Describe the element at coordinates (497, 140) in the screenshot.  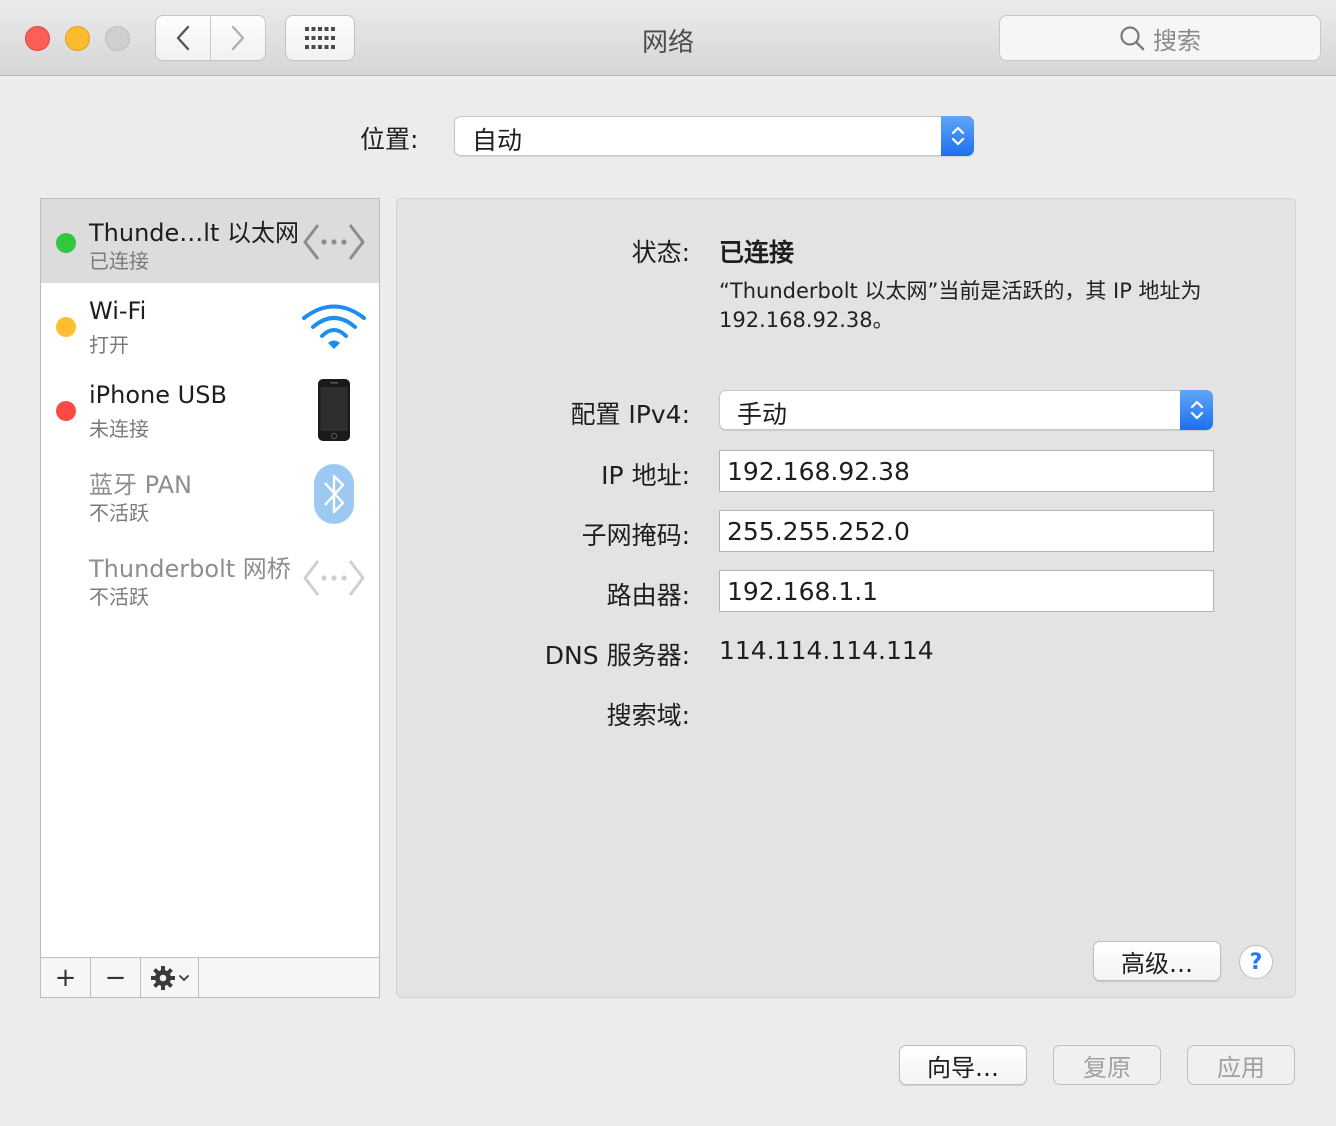
I see `location-value: 自动` at that location.